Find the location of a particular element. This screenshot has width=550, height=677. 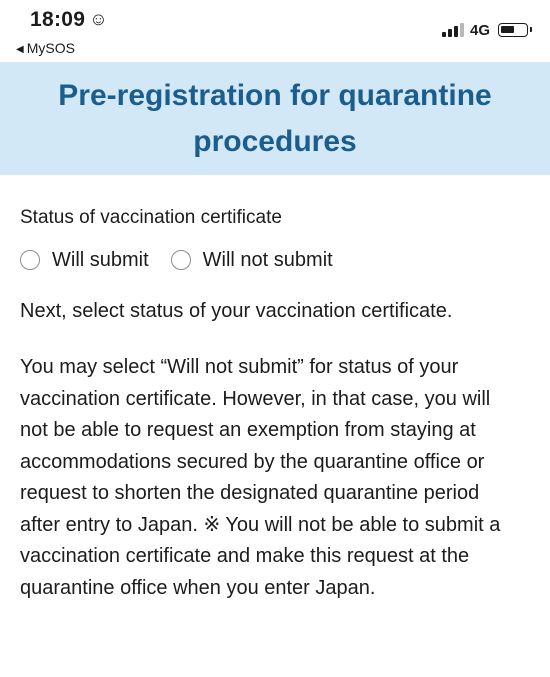

status-indicators: 4G is located at coordinates (486, 30).